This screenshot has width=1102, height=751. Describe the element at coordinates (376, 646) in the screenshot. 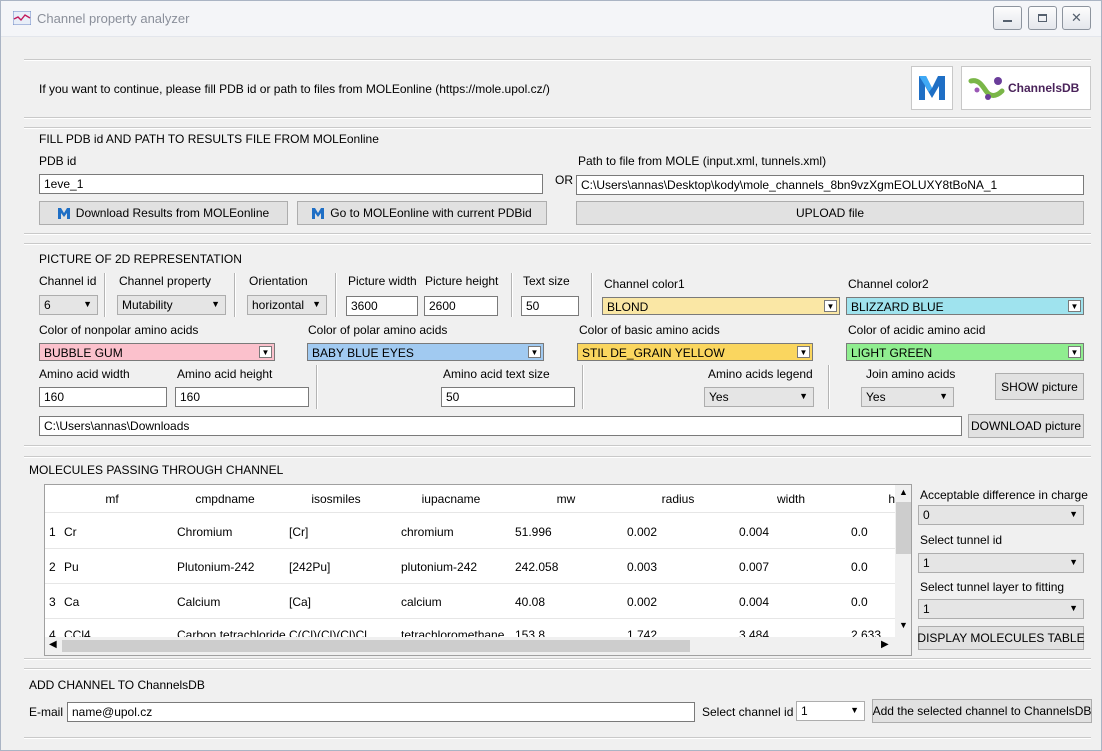

I see `horizontal-scroll-thumb` at that location.